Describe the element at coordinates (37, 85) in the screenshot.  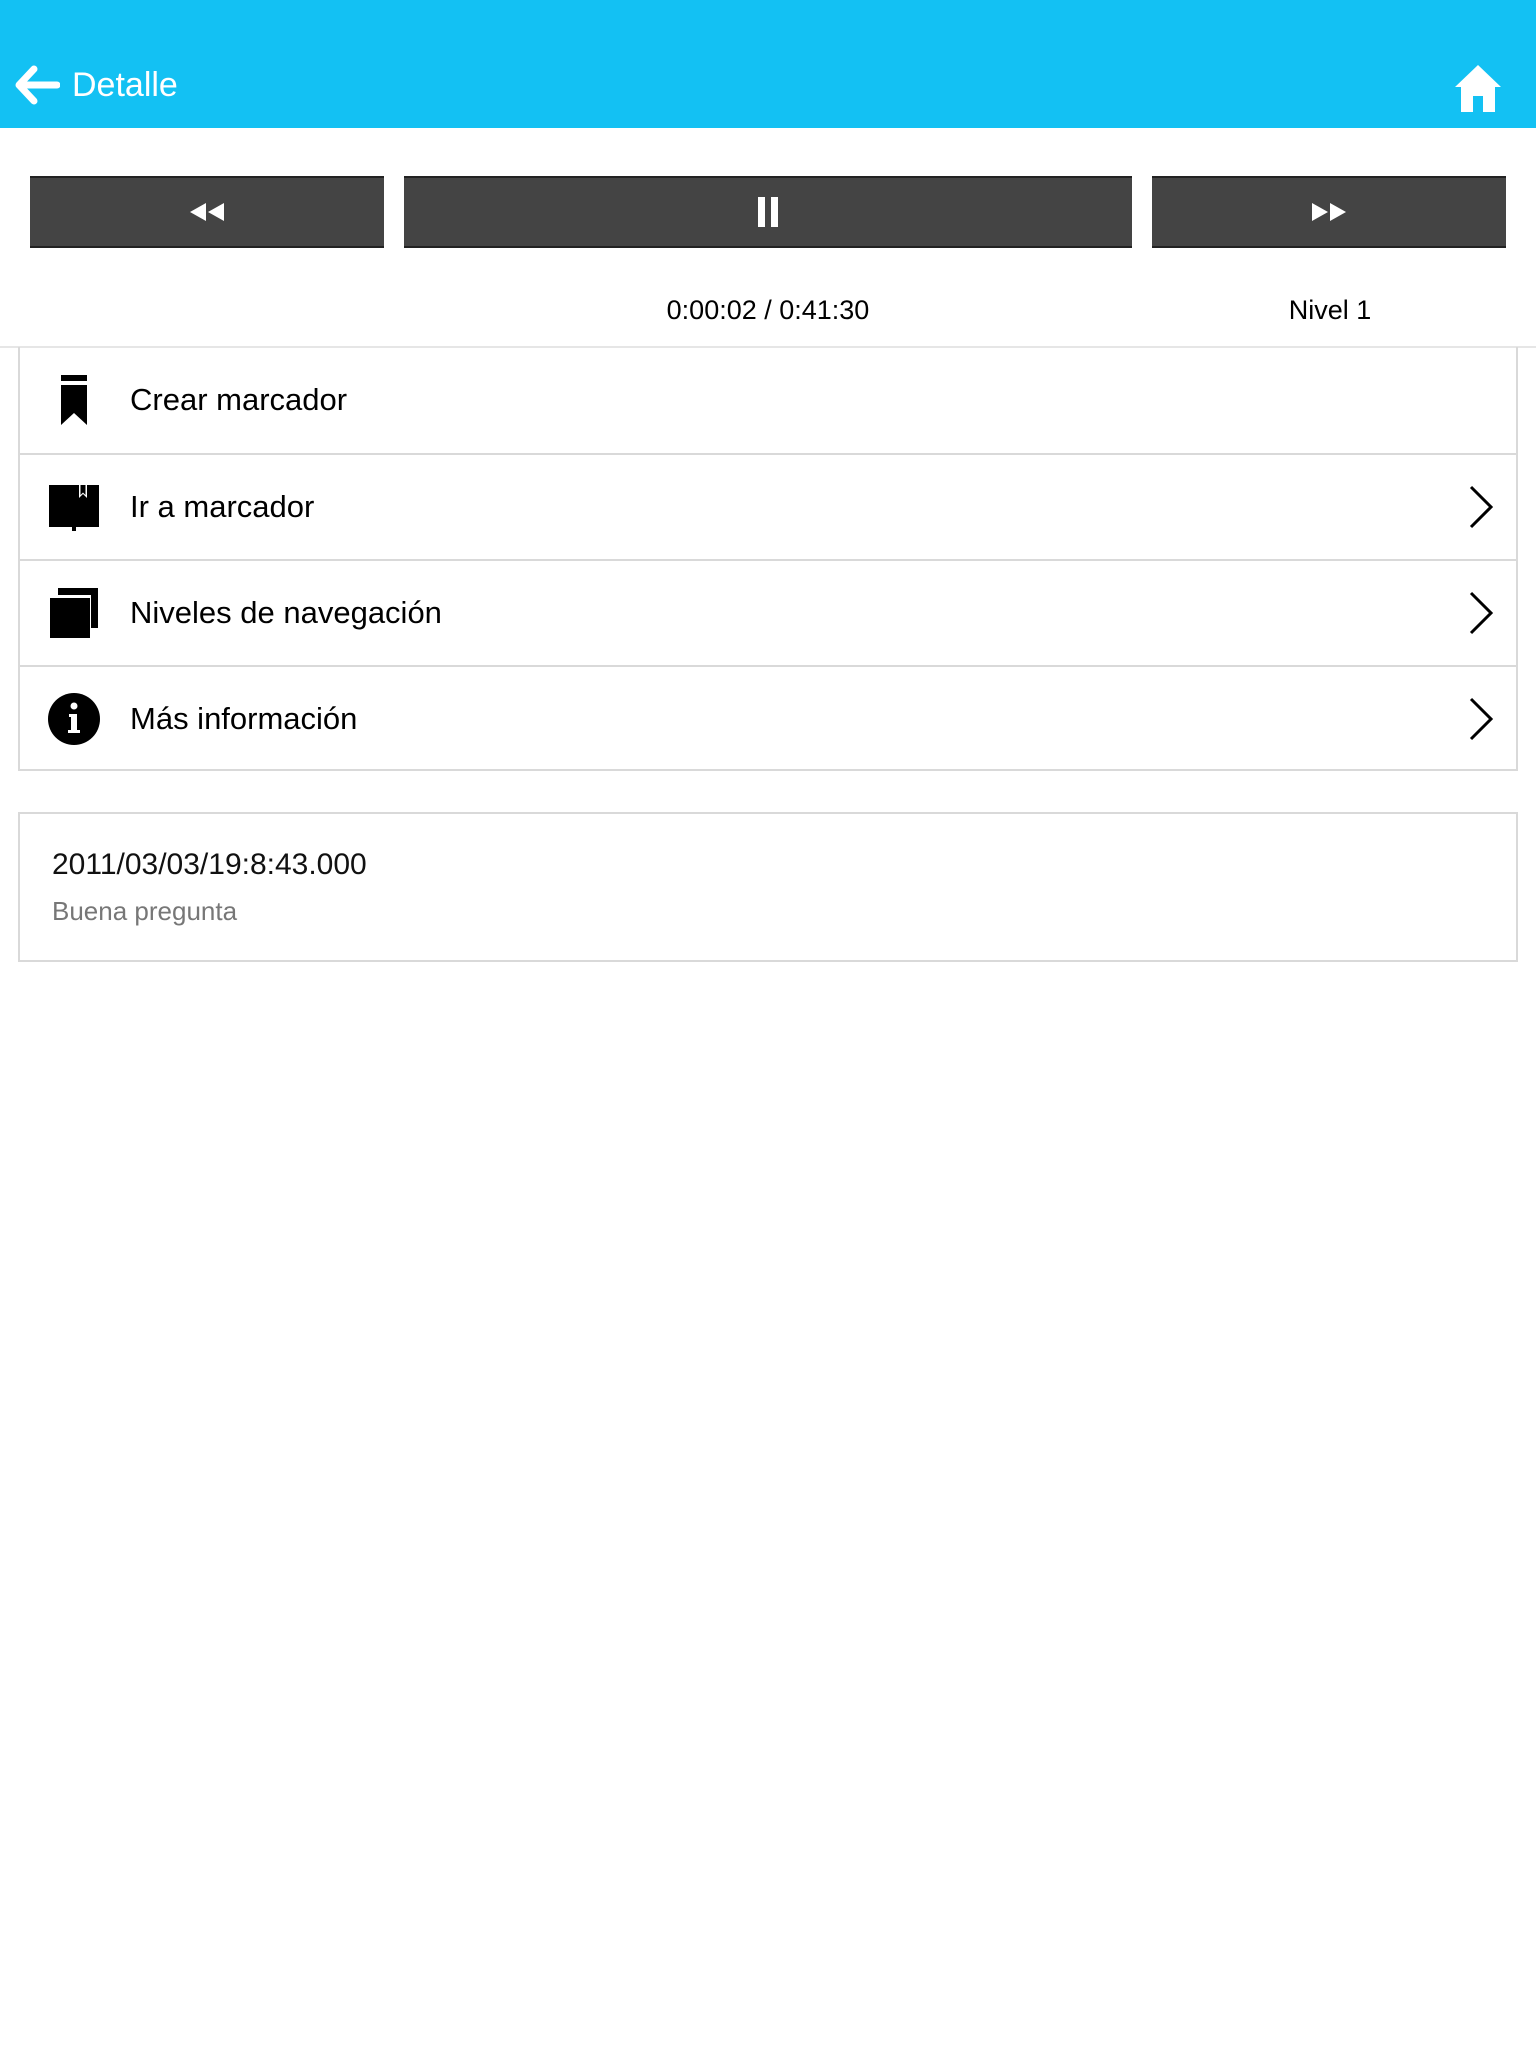
I see `arrow-left-icon` at that location.